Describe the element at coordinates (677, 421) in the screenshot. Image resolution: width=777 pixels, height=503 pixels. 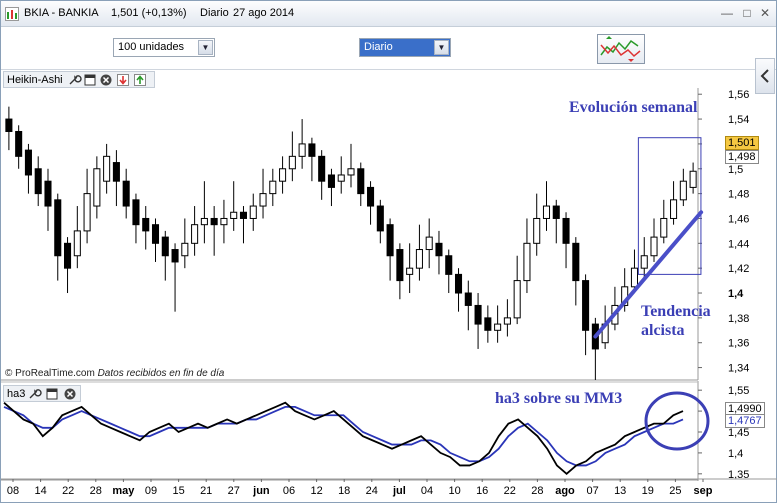
I see `highlight-circle` at that location.